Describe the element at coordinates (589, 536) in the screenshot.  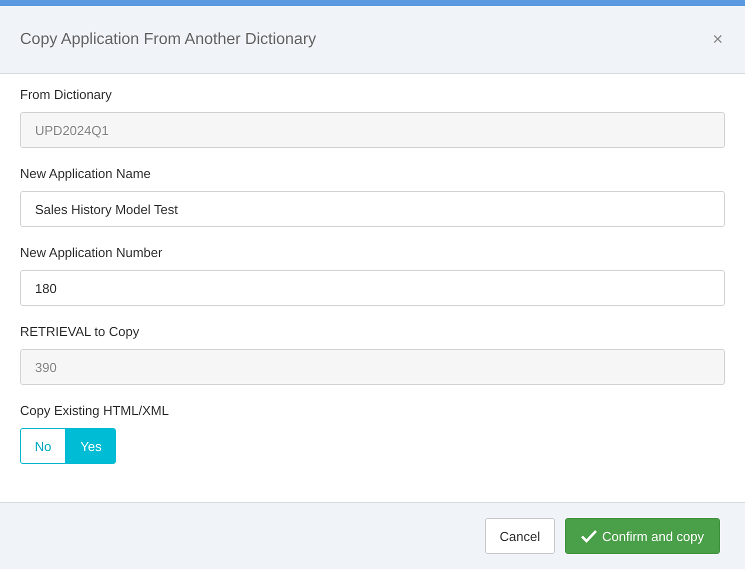
I see `checkmark-icon` at that location.